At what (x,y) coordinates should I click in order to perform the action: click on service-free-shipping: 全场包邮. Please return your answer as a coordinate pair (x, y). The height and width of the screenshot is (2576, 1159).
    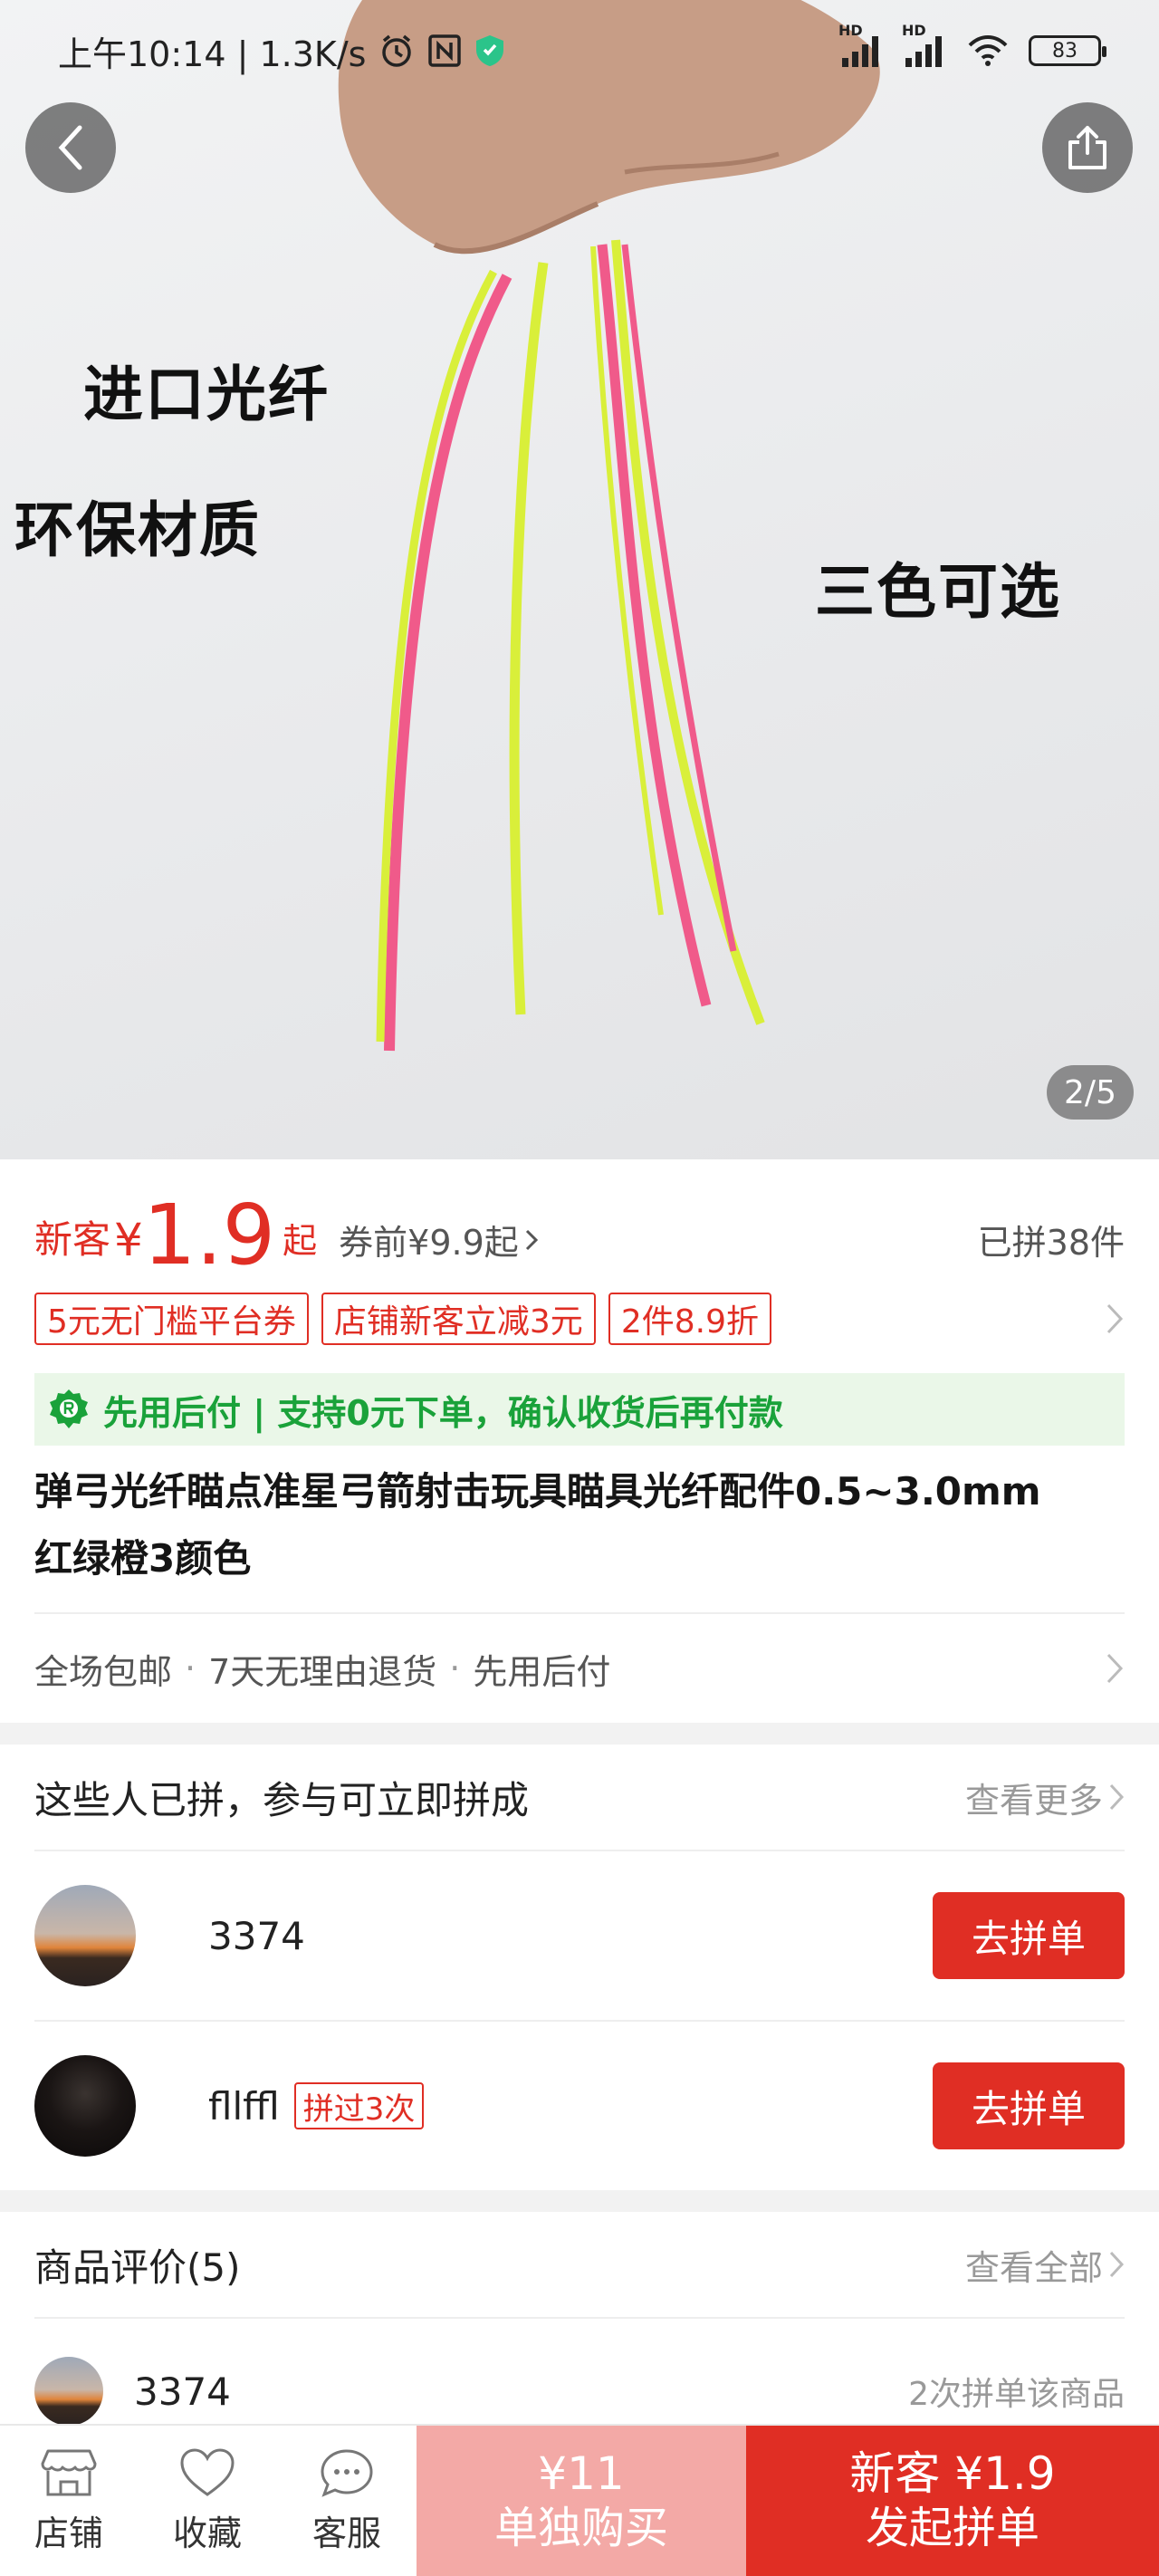
    Looking at the image, I should click on (104, 1671).